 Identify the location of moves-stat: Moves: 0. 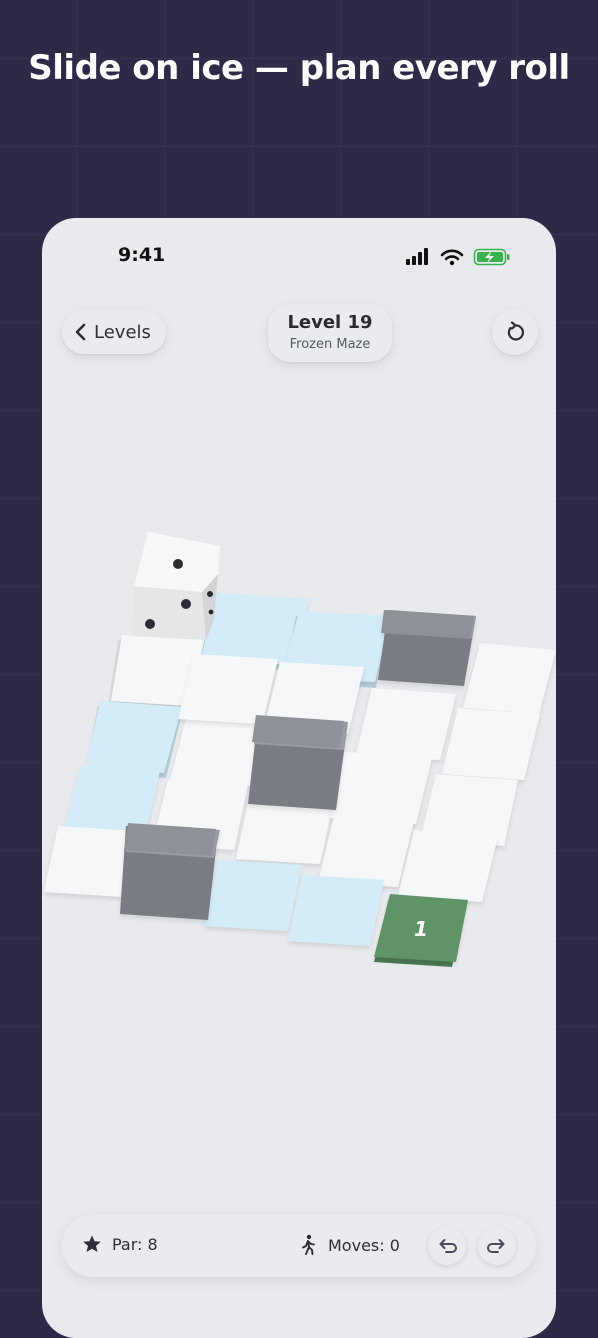
(350, 1245).